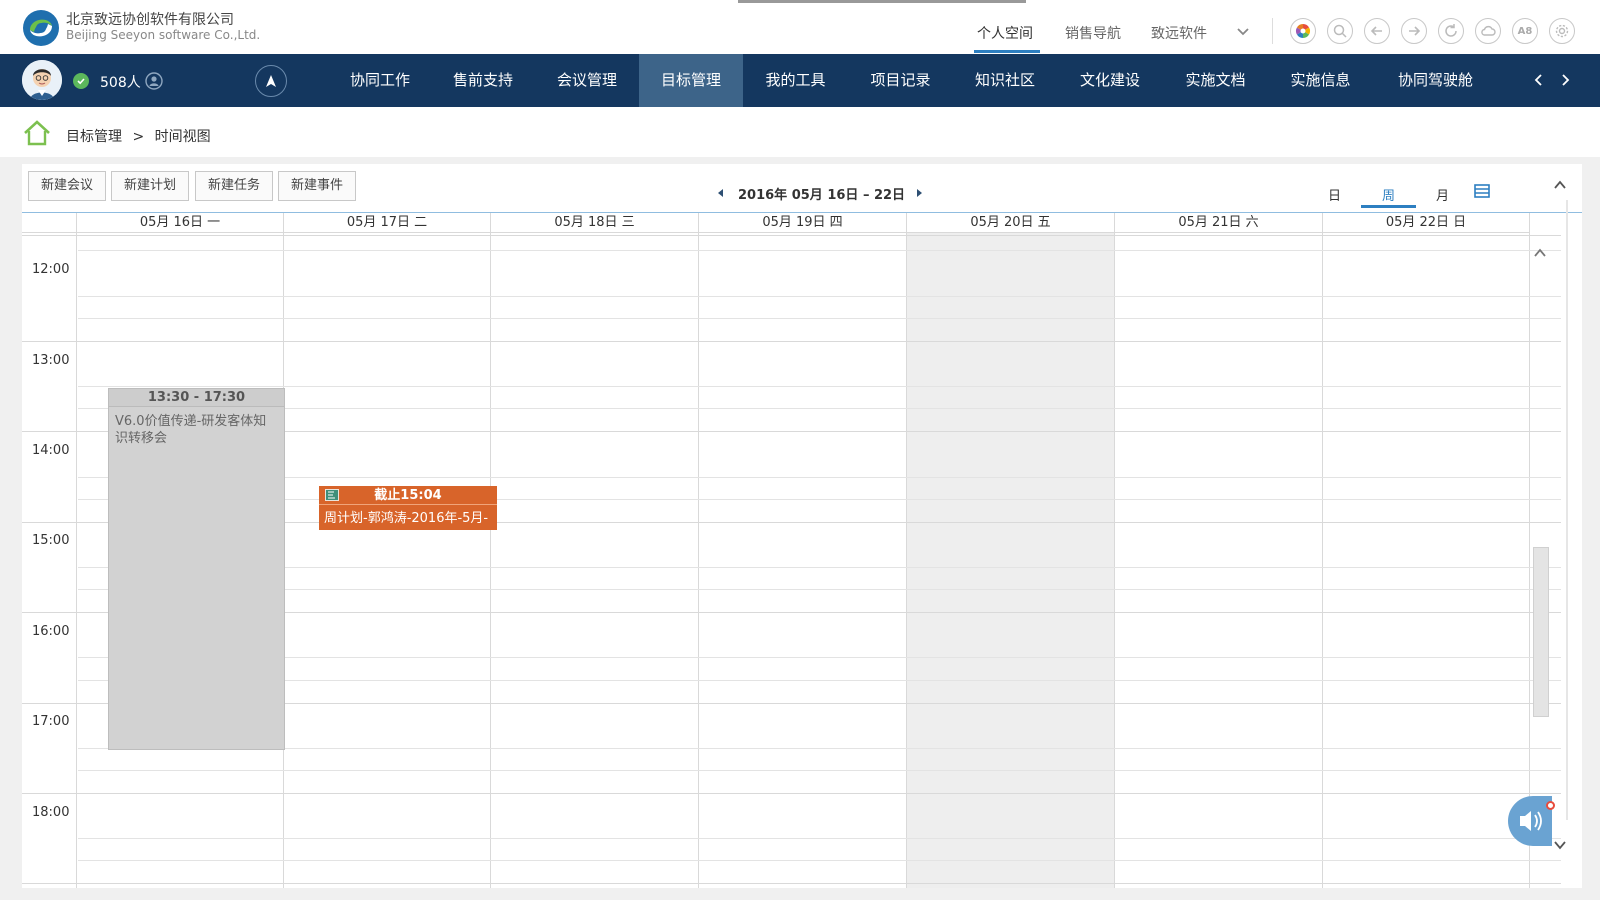 This screenshot has width=1600, height=900. I want to click on page-scroll-track, so click(1567, 510).